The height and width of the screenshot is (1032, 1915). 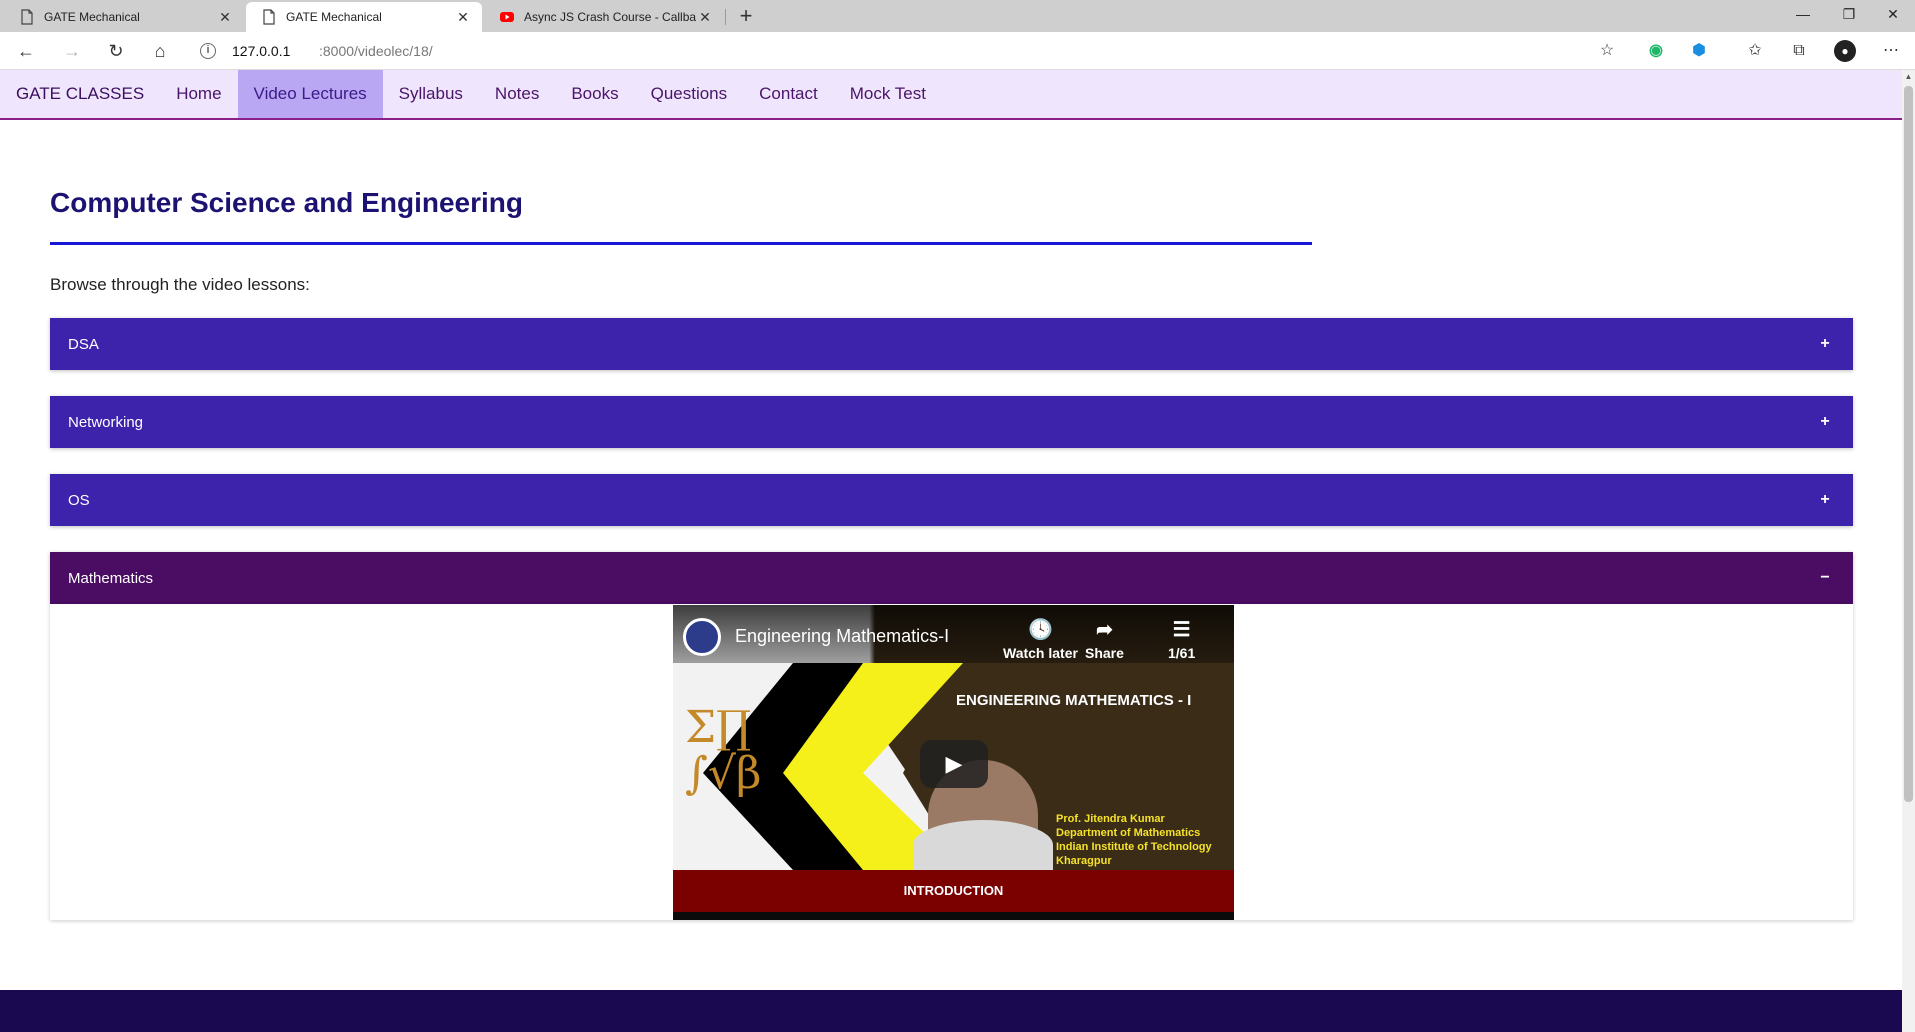 I want to click on grammarly-icon: ◉, so click(x=1656, y=51).